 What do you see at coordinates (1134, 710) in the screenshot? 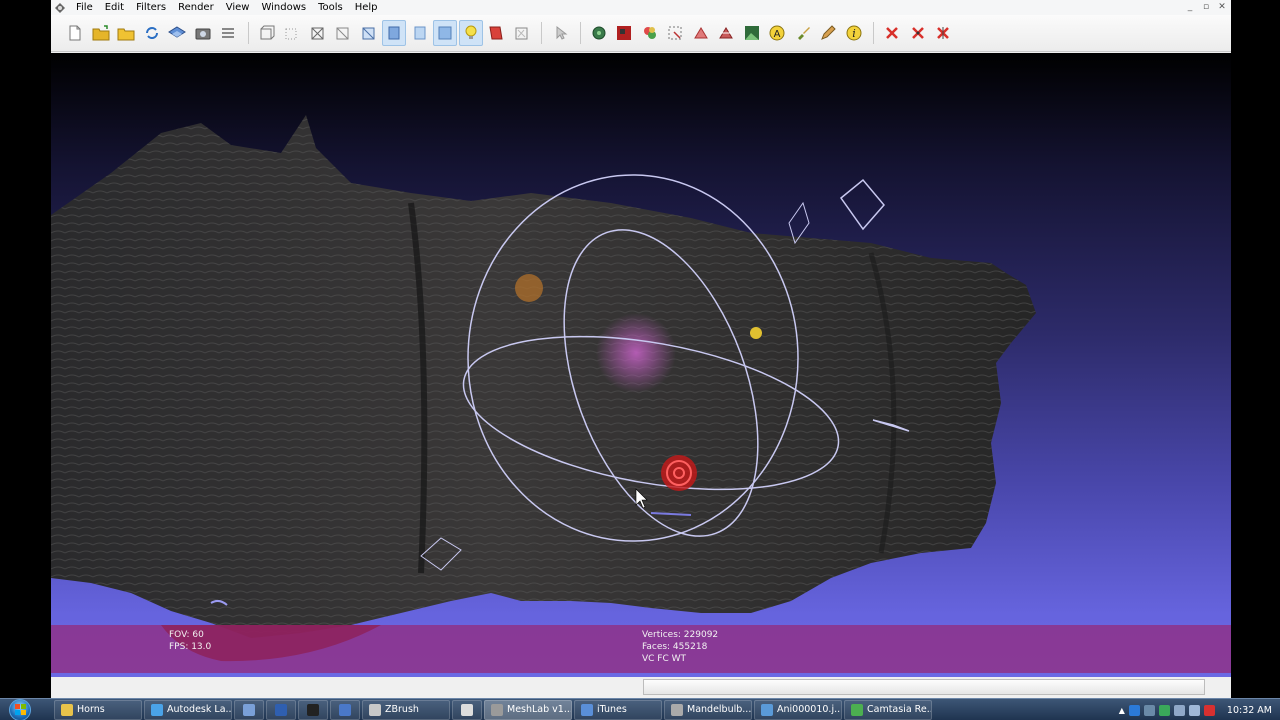
I see `bluetooth-icon` at bounding box center [1134, 710].